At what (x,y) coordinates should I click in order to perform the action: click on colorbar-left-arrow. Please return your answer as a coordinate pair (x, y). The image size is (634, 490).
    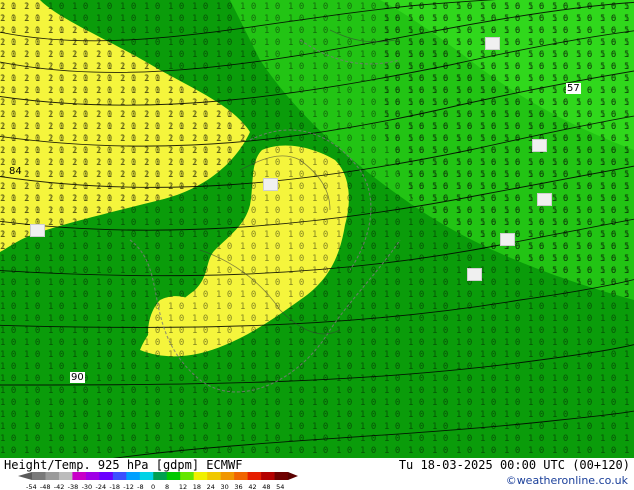
    Looking at the image, I should click on (25, 476).